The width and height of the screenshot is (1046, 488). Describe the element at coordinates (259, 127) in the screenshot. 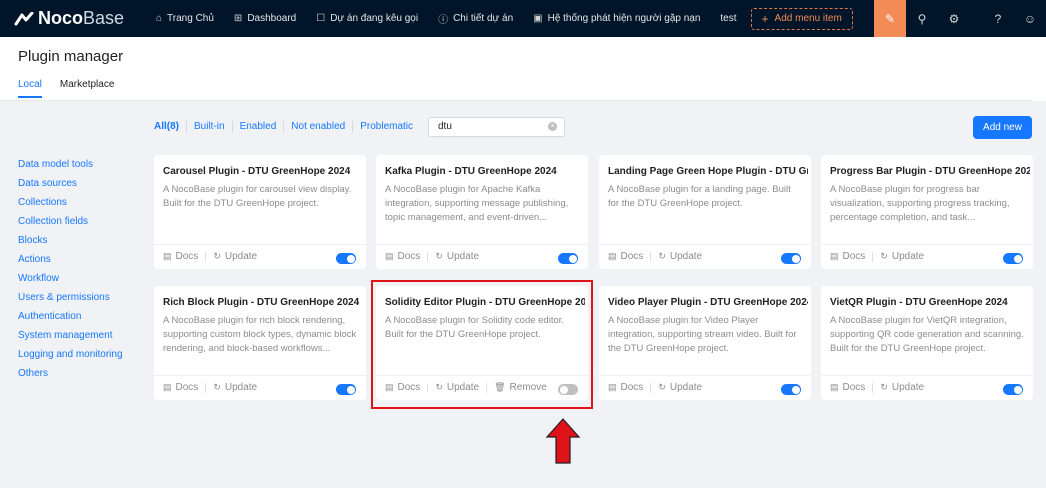

I see `filter-enabled: Enabled` at that location.